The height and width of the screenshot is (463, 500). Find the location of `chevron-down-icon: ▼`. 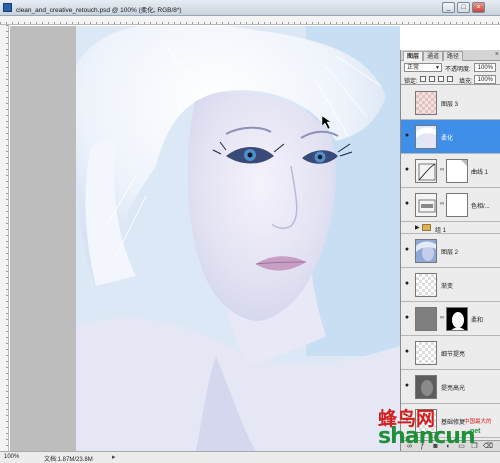

chevron-down-icon: ▼ is located at coordinates (437, 68).